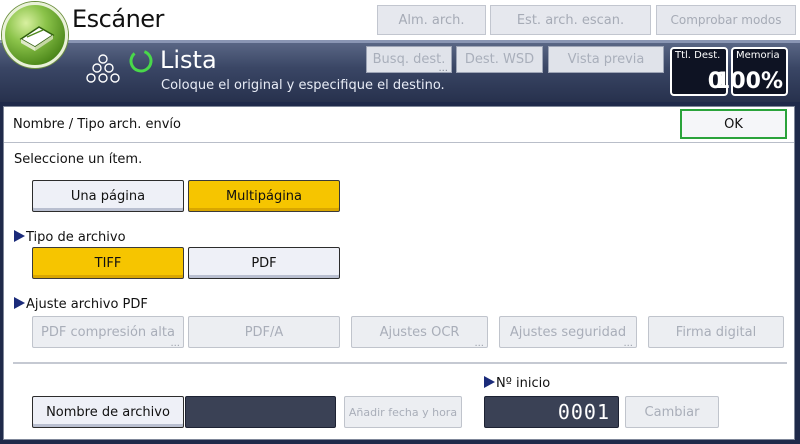  I want to click on check-modes-button: Comprobar modos, so click(726, 20).